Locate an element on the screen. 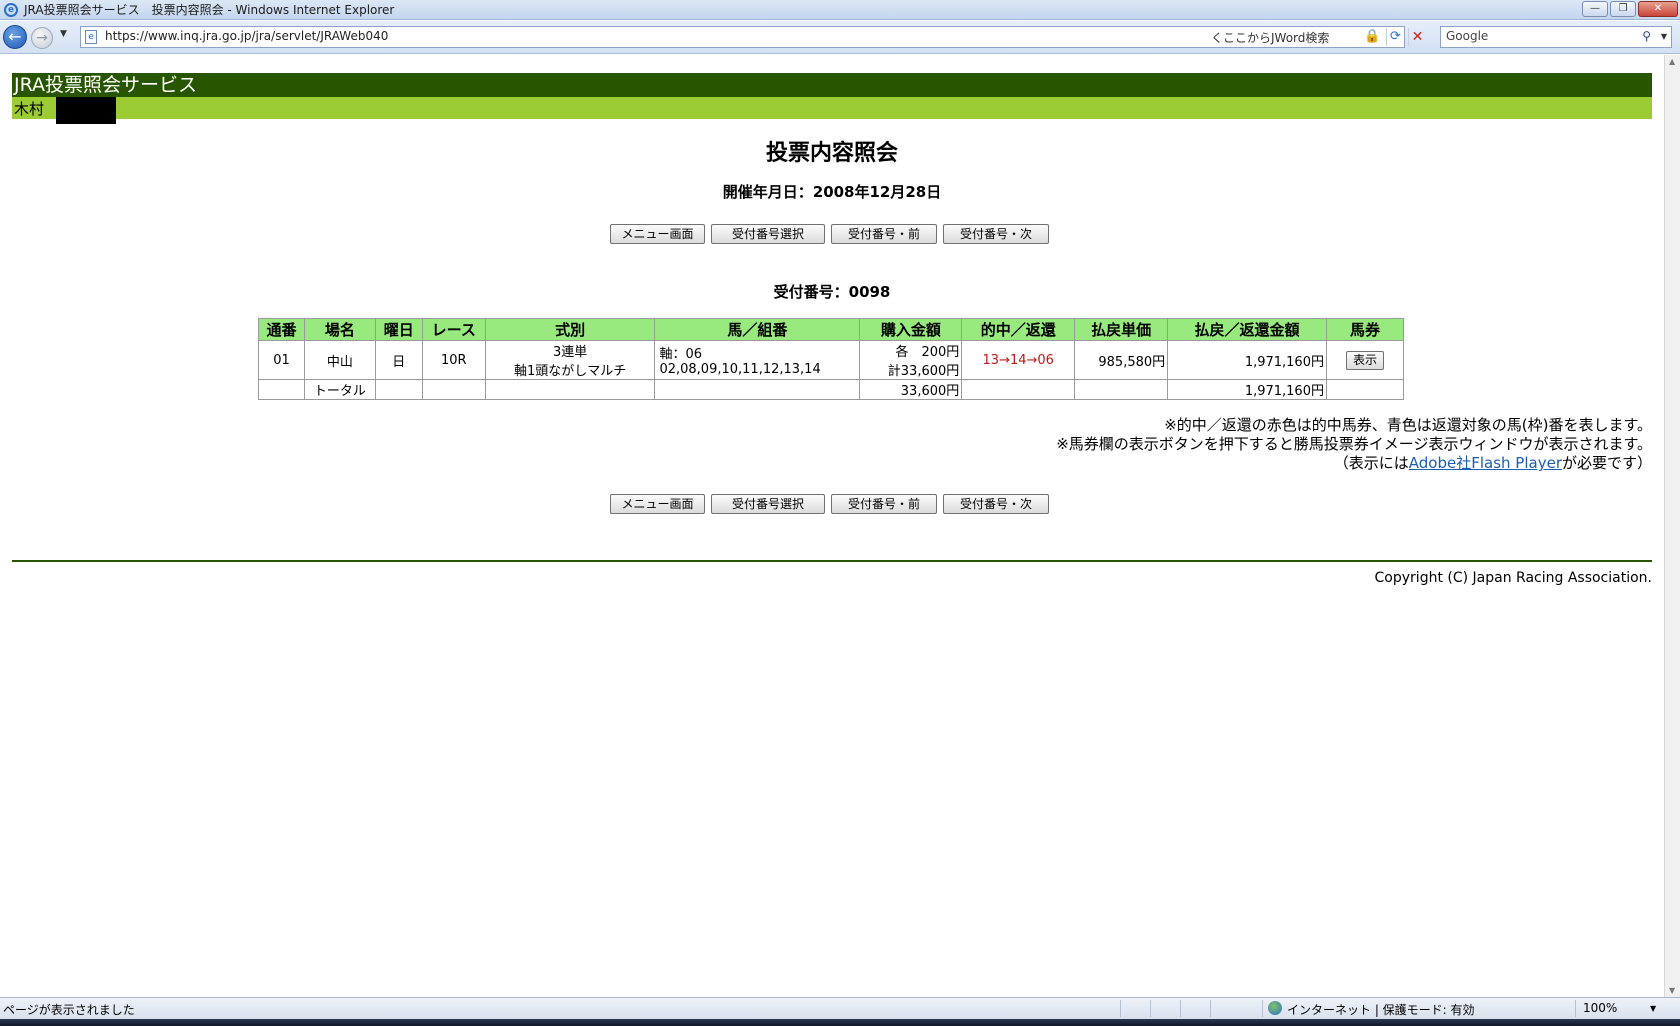 This screenshot has height=1026, width=1680. col-header: 的中／返還 is located at coordinates (1018, 329).